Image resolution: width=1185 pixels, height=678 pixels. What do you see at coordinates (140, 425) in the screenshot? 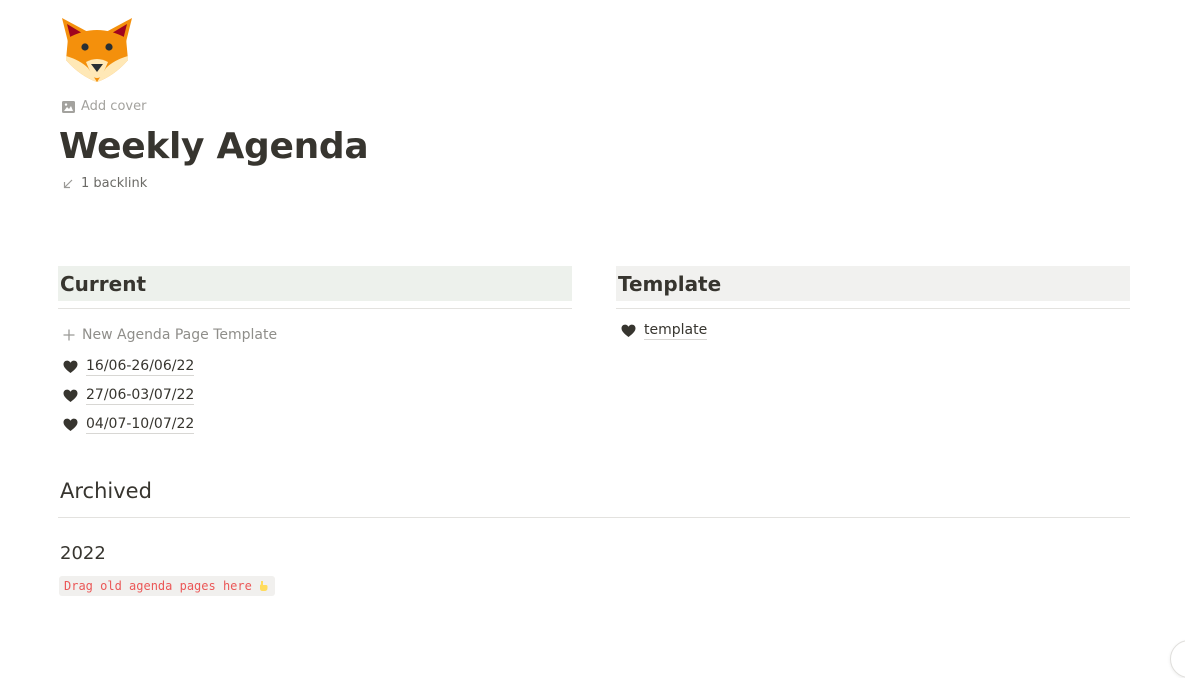
I see `page-link-label: 04/07-10/07/22` at bounding box center [140, 425].